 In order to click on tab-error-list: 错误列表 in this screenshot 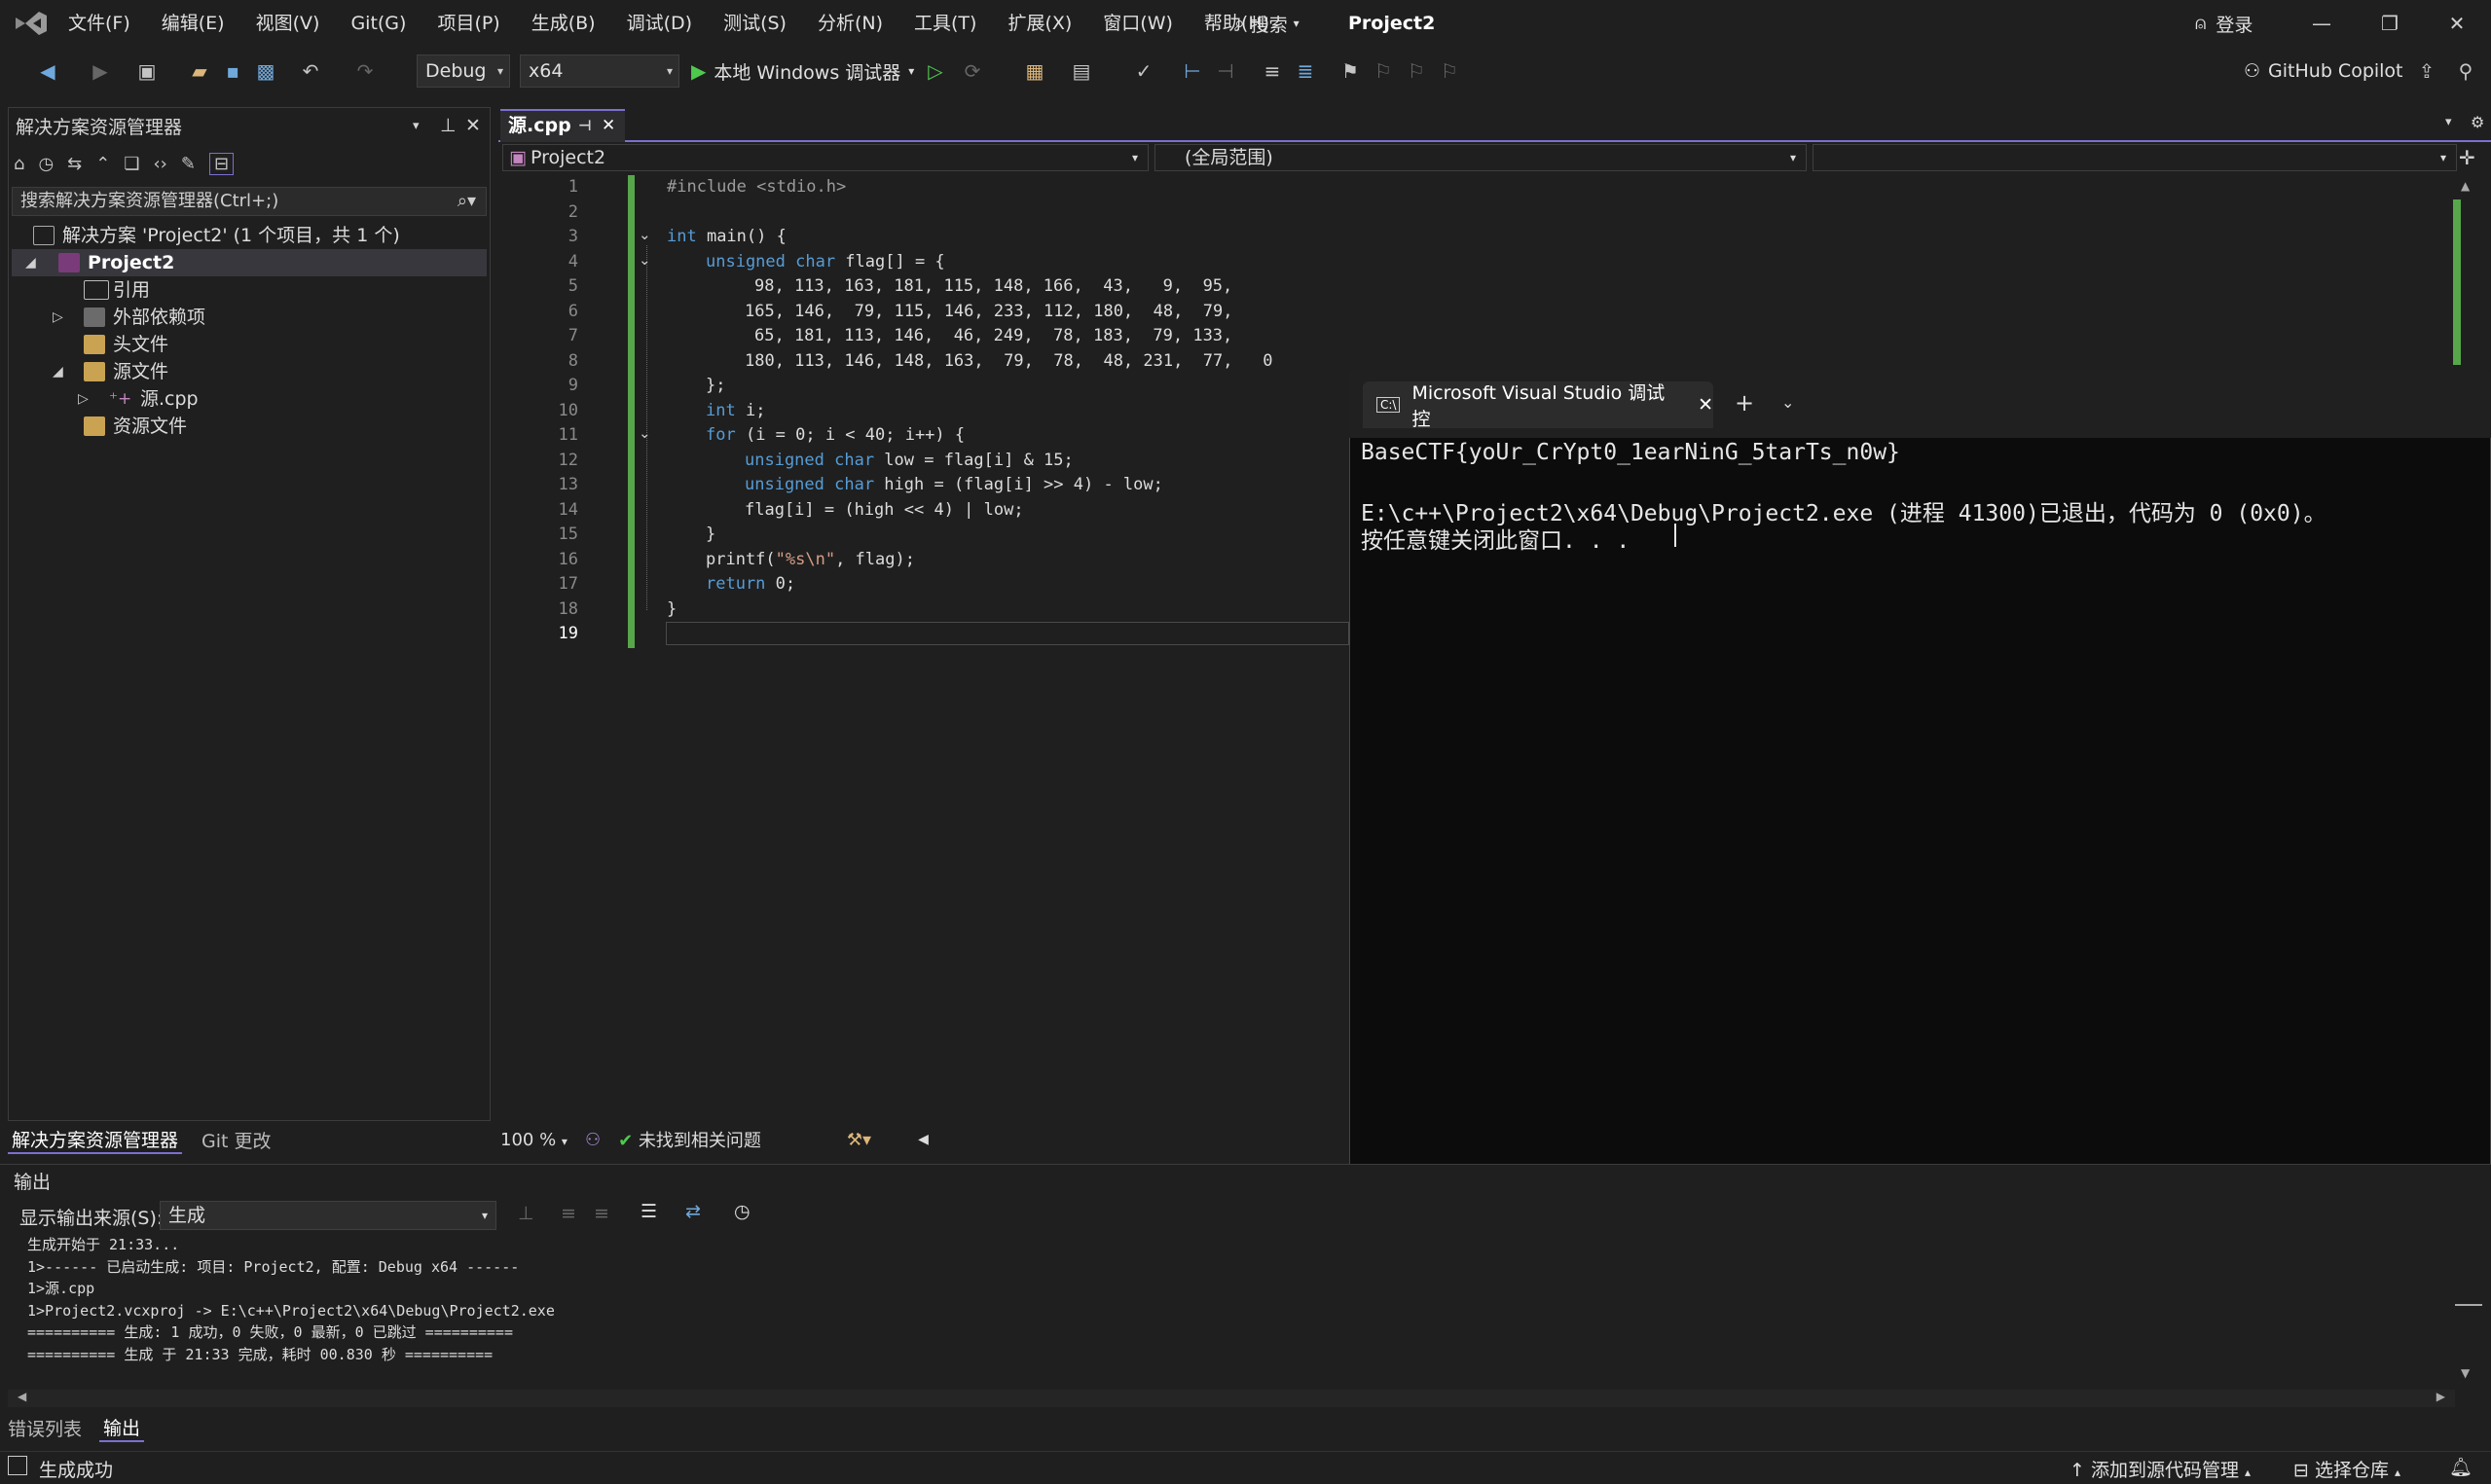, I will do `click(45, 1428)`.